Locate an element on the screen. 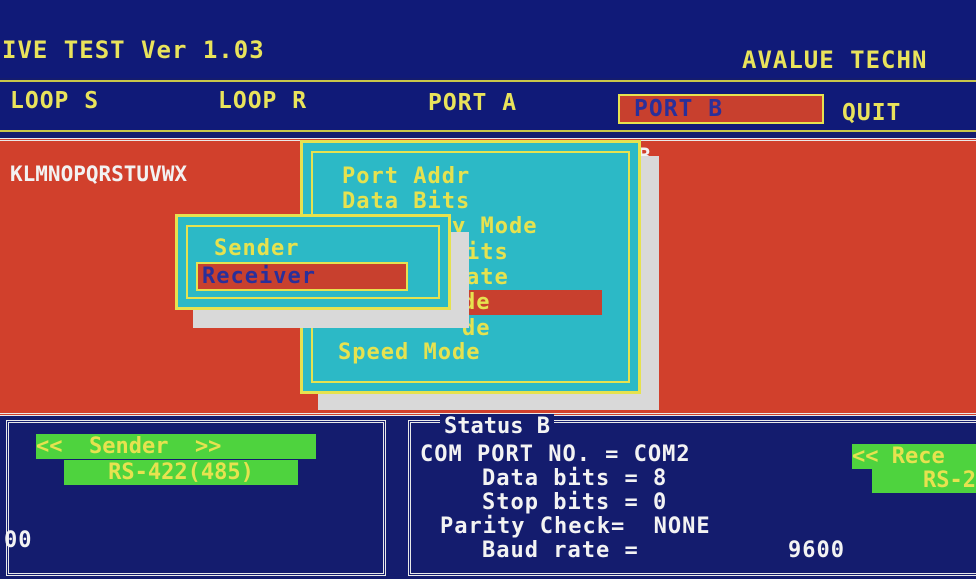 This screenshot has height=579, width=976. menu-item-port-addr: Port Addr is located at coordinates (406, 176).